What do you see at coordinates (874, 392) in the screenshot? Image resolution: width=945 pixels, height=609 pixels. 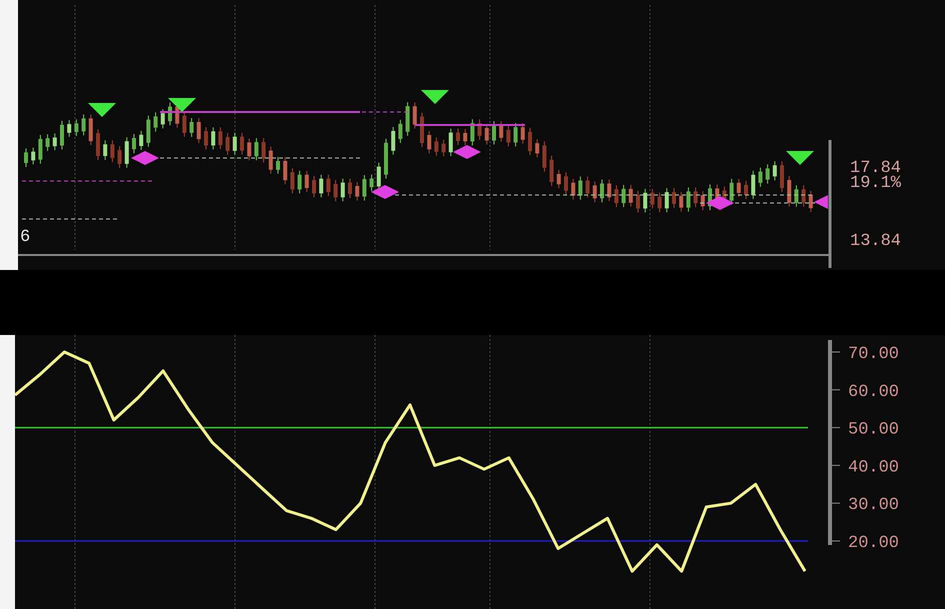 I see `axis-label: 60.00` at bounding box center [874, 392].